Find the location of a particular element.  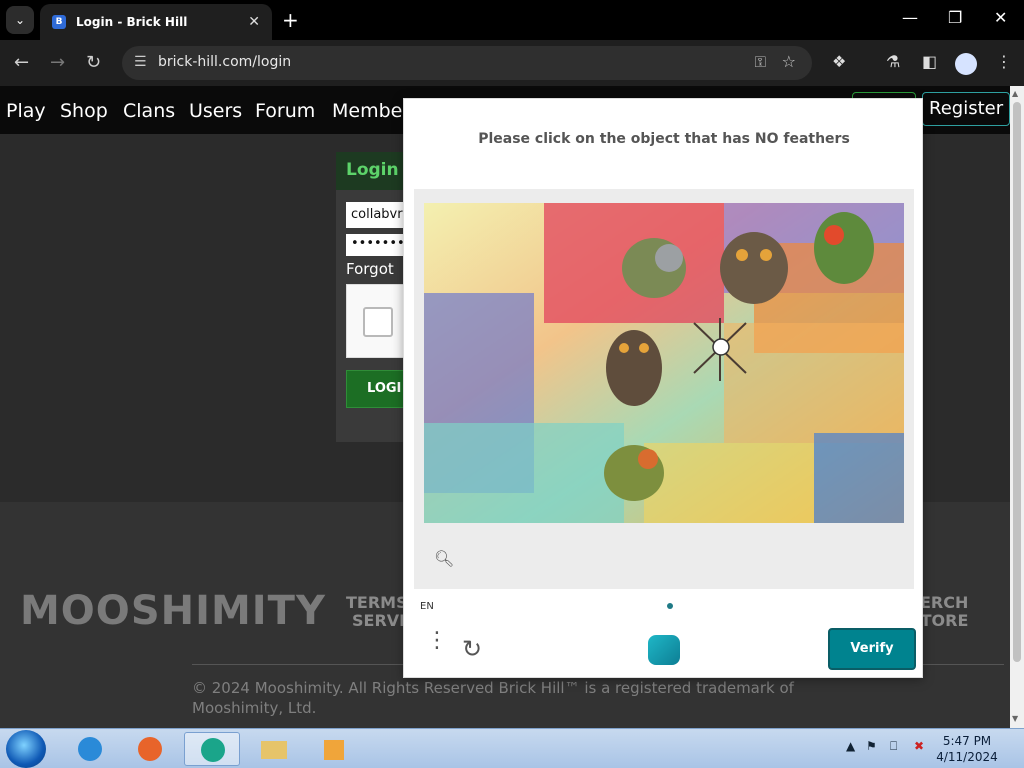

captcha-checkbox is located at coordinates (378, 322).